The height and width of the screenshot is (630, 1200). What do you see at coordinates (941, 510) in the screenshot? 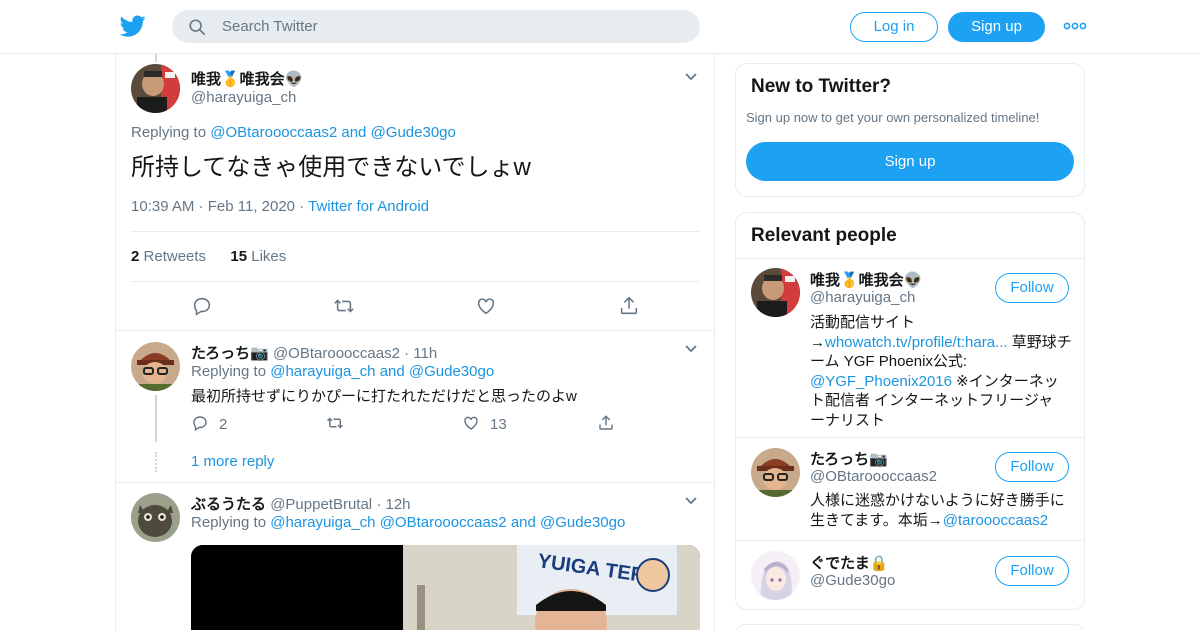
I see `person-bio: 人様に迷惑かけないように好き勝手に 生きてます。本垢→@taroooccaas2` at bounding box center [941, 510].